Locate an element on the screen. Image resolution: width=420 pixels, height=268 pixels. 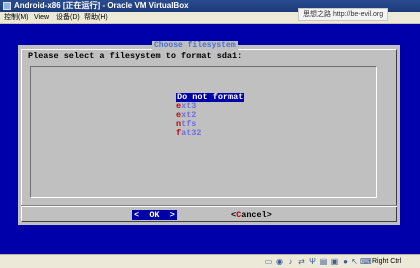
menu-help: 帮助(H) is located at coordinates (96, 17).